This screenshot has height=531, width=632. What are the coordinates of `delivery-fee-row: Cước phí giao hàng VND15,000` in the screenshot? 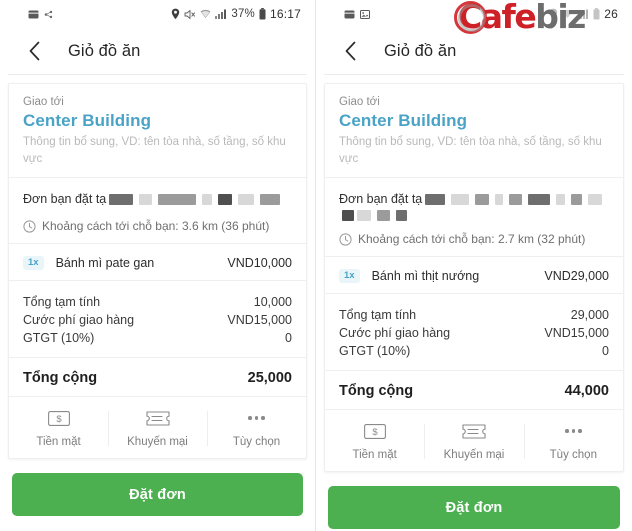 It's located at (474, 333).